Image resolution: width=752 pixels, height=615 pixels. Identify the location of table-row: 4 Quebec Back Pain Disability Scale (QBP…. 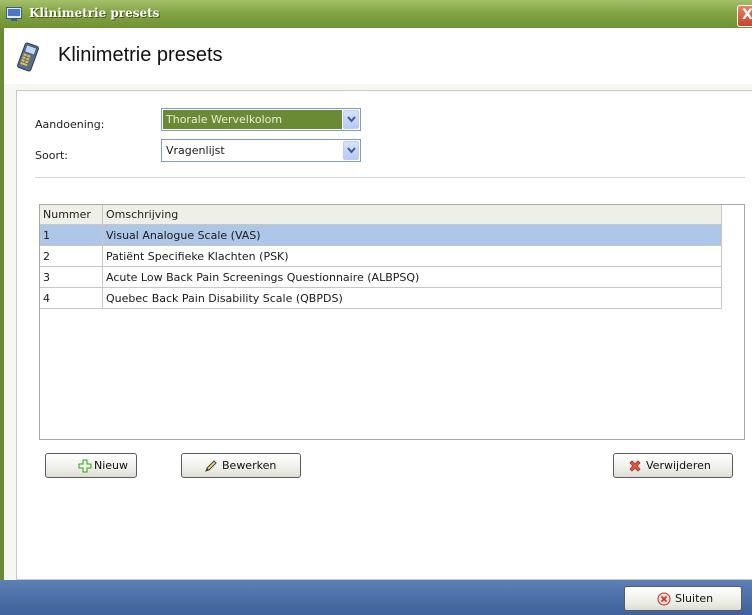
(381, 298).